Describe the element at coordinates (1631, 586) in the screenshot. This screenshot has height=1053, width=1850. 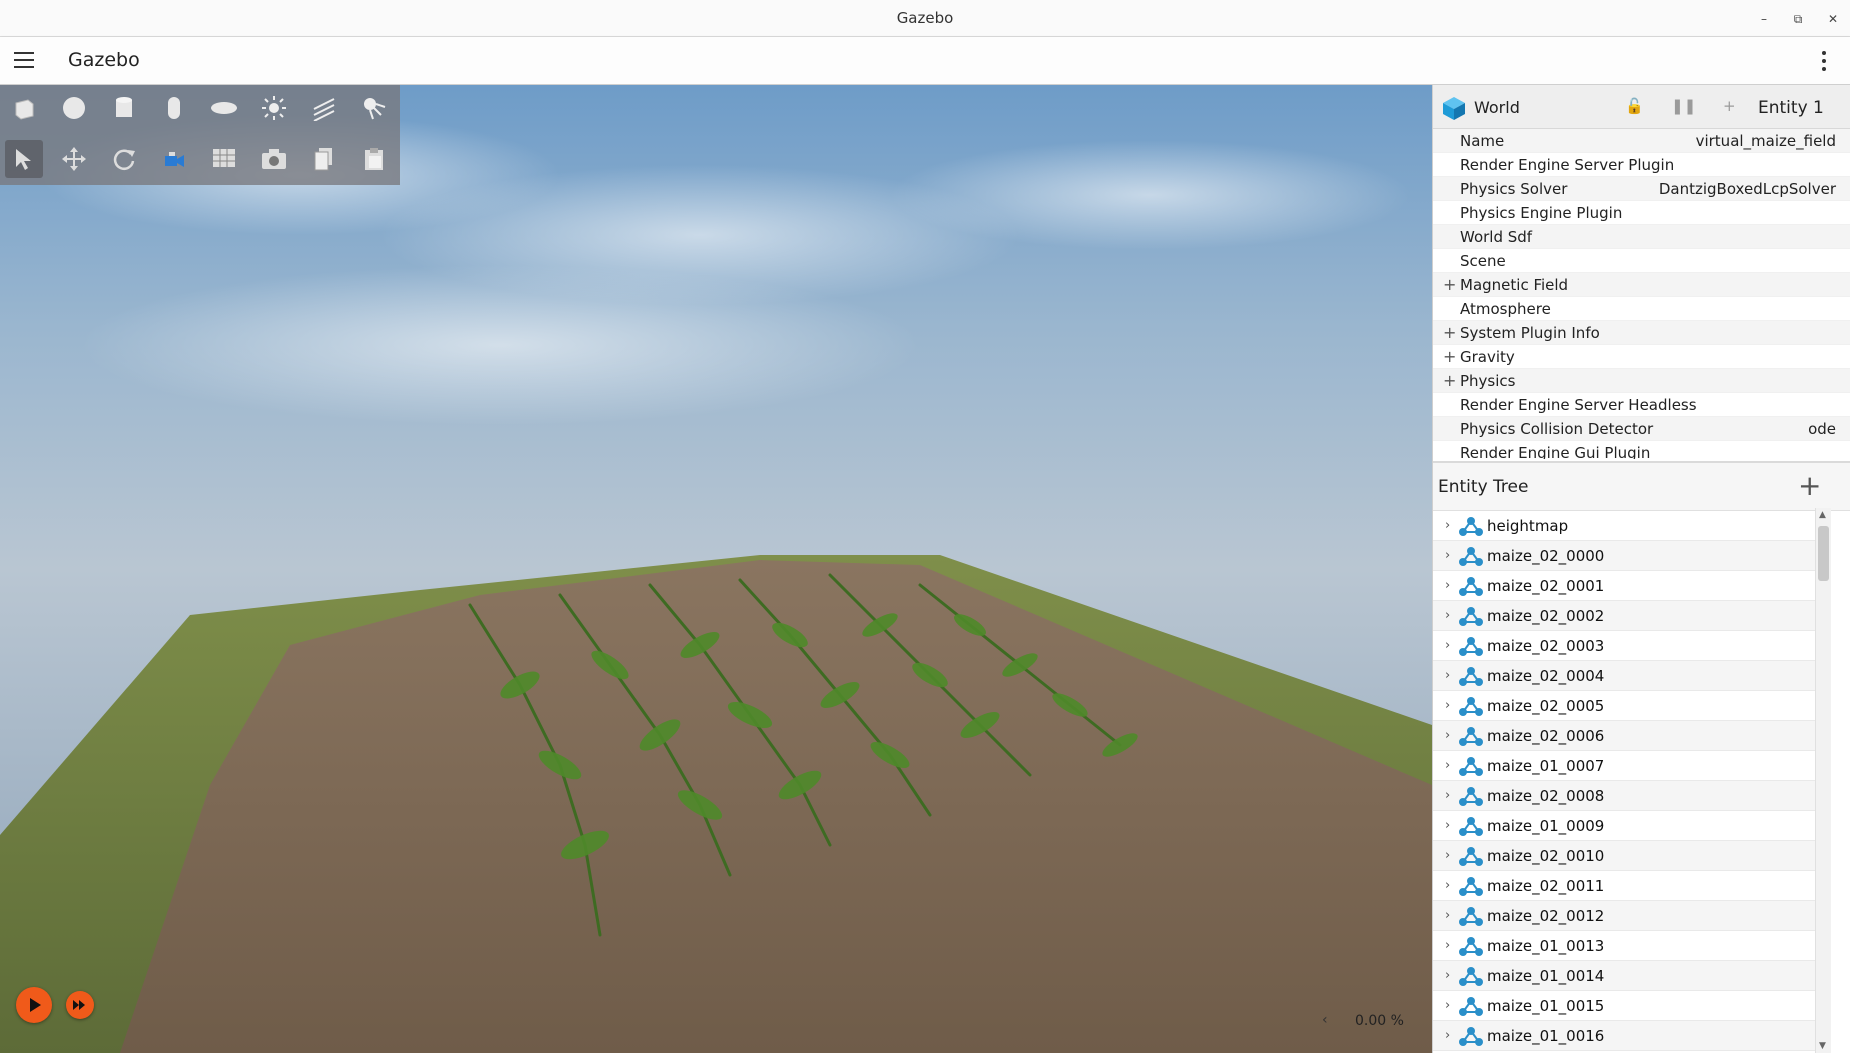
I see `tree-item: › maize_02_0001` at that location.